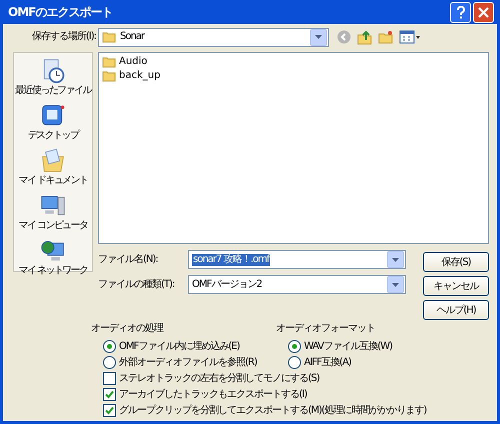 This screenshot has width=500, height=424. I want to click on location-dropdown: Sonar, so click(213, 37).